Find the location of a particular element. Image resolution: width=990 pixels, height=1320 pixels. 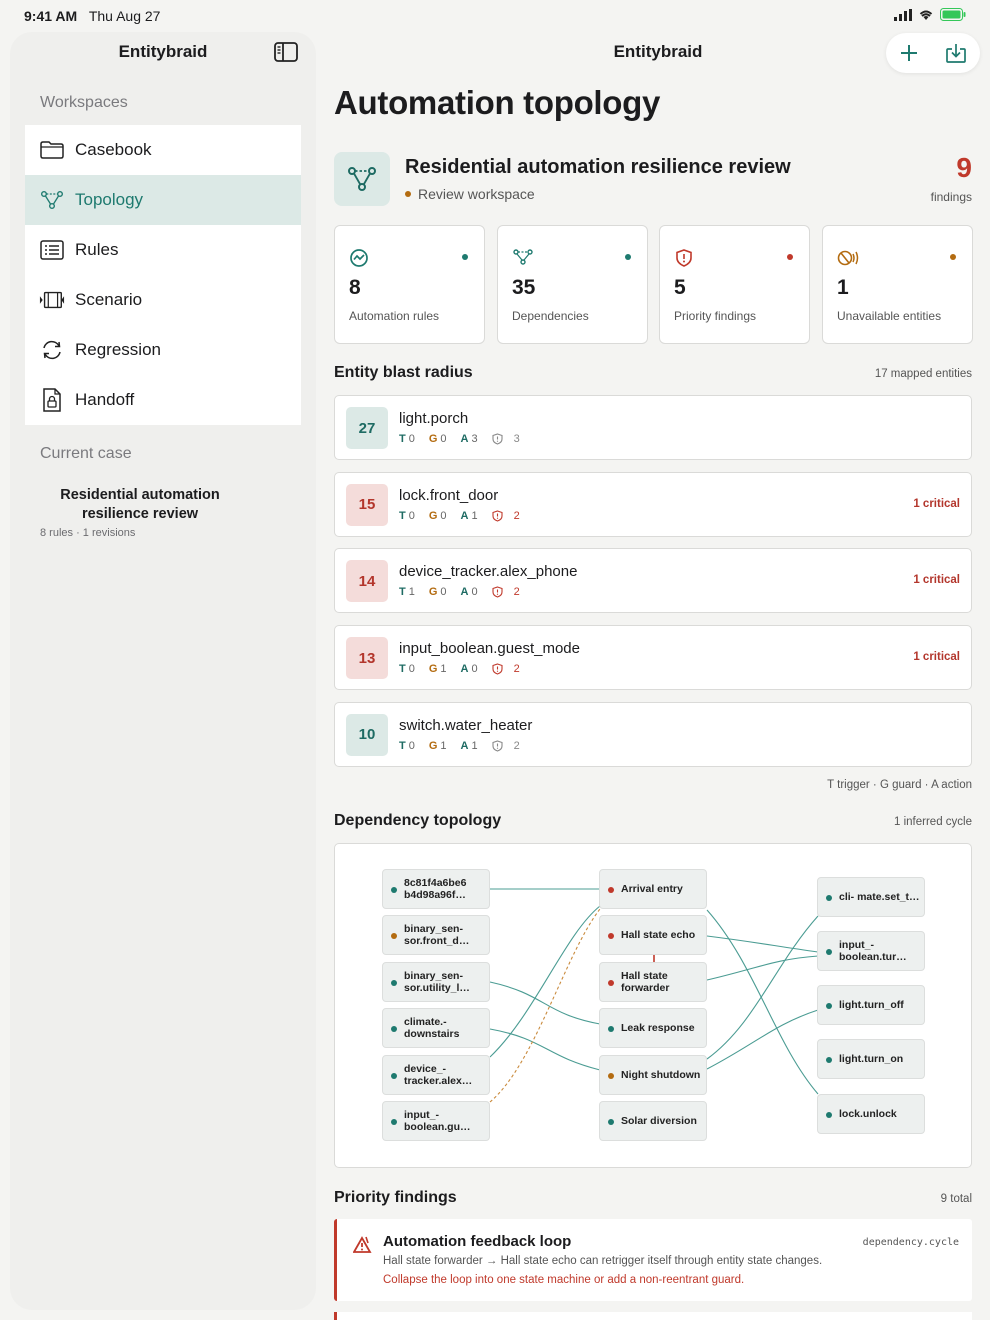

topology-node: lock.unlock is located at coordinates (871, 1114).